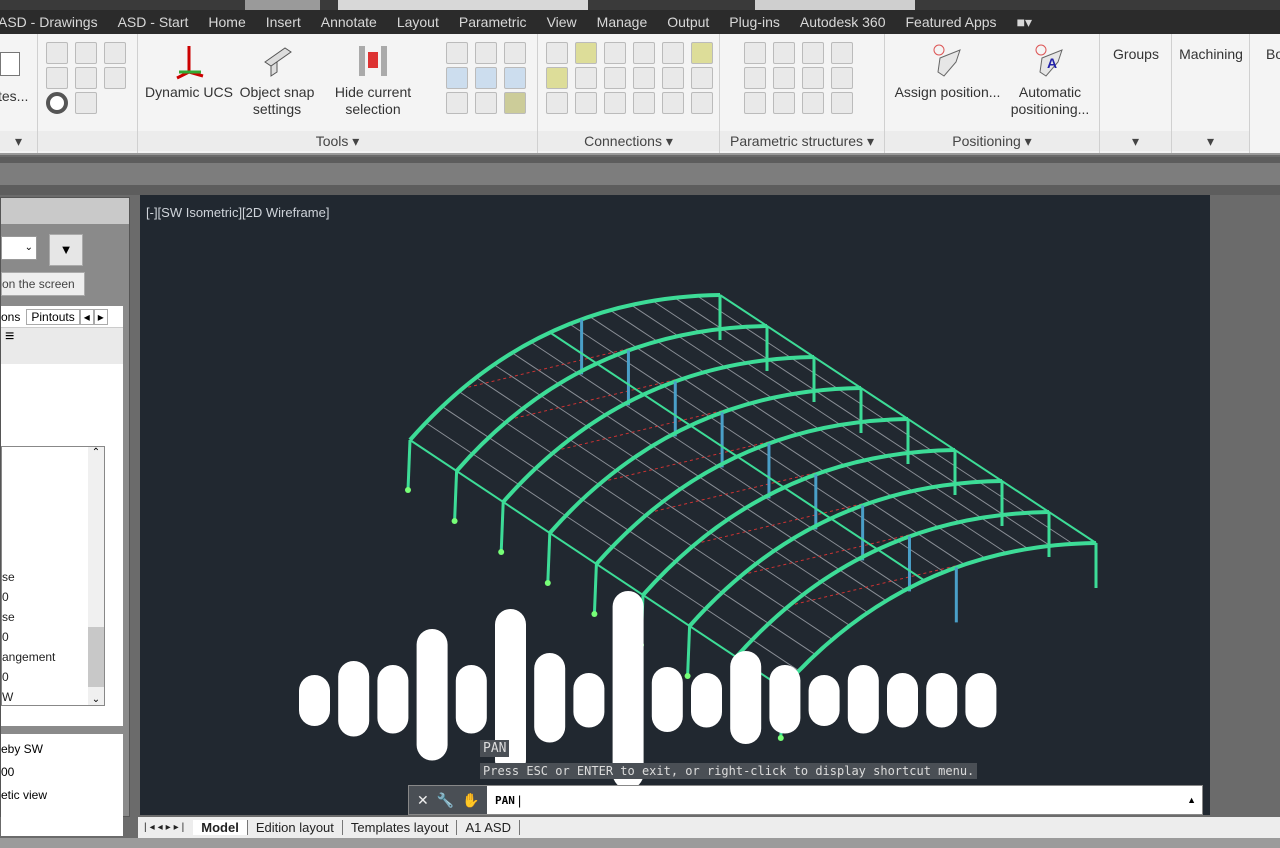  I want to click on tab-home: Home, so click(226, 22).